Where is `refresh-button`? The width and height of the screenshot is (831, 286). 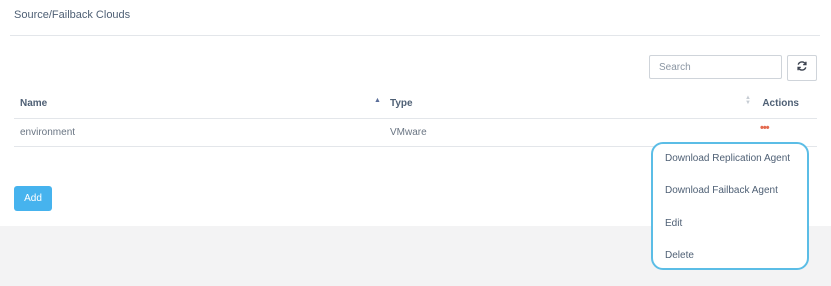 refresh-button is located at coordinates (802, 68).